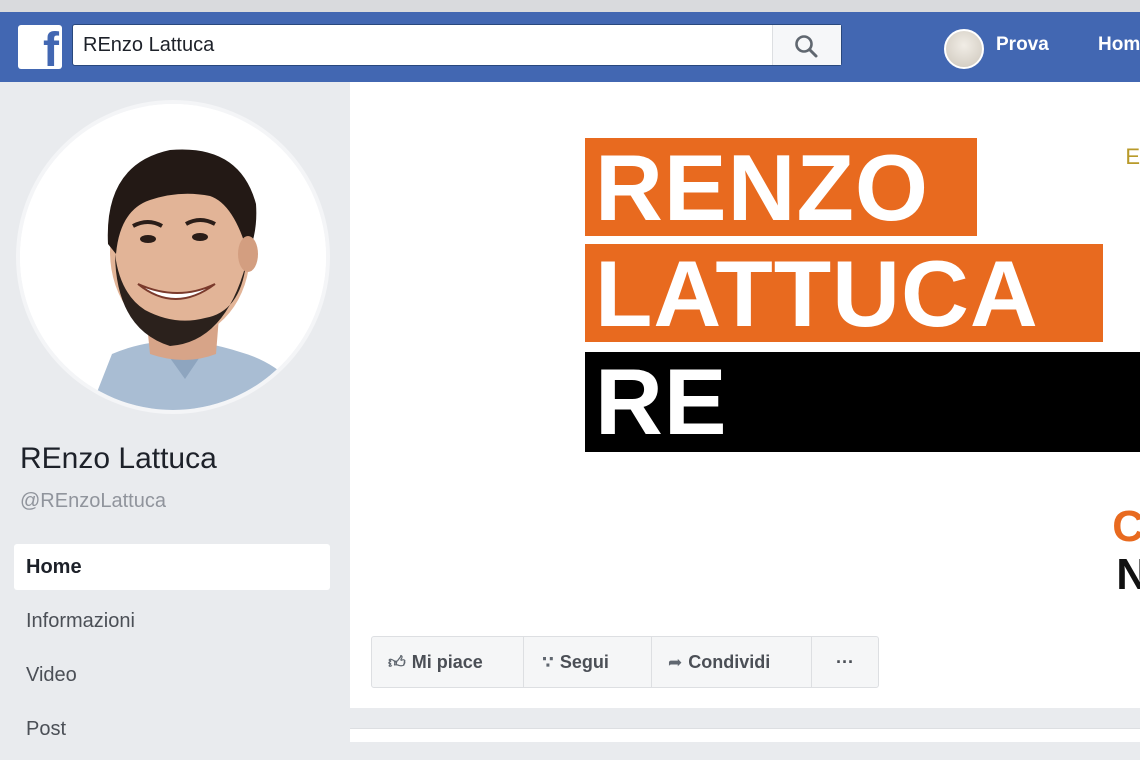 The image size is (1140, 760). I want to click on cover-text-line-1: RENZO, so click(781, 187).